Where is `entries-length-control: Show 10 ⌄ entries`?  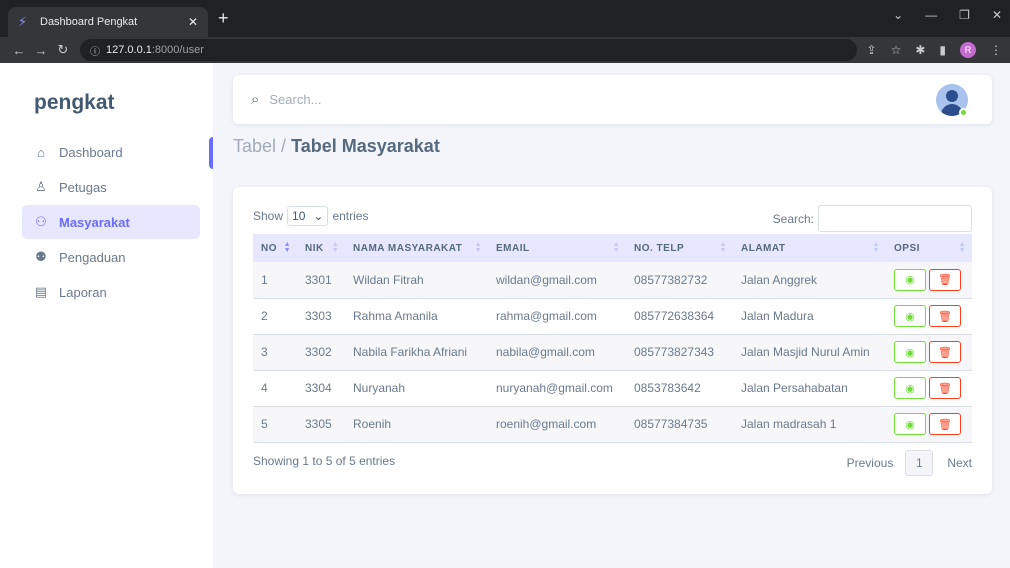
entries-length-control: Show 10 ⌄ entries is located at coordinates (310, 216).